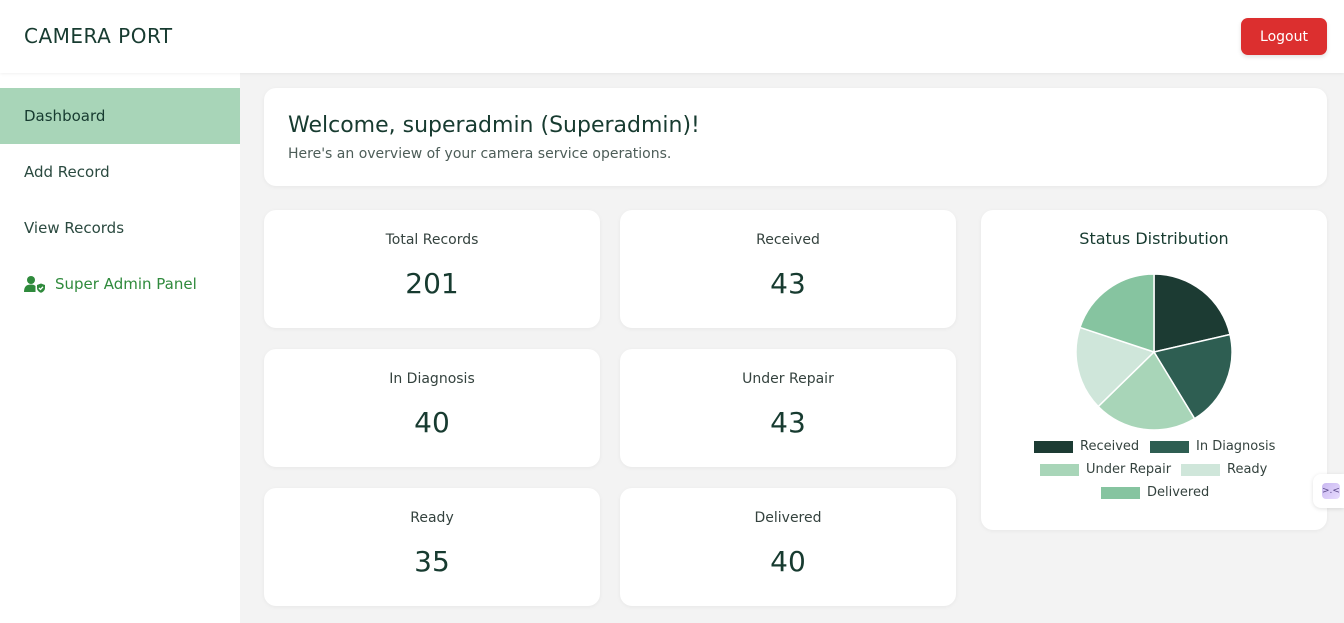 This screenshot has width=1344, height=623. I want to click on legend-item-in-diagnosis: In Diagnosis, so click(1212, 446).